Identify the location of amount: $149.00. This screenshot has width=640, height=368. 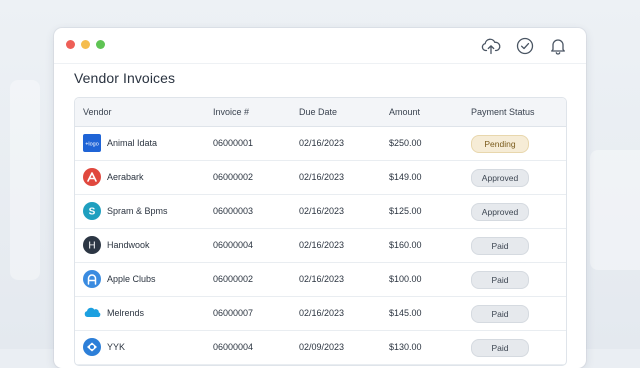
(405, 177).